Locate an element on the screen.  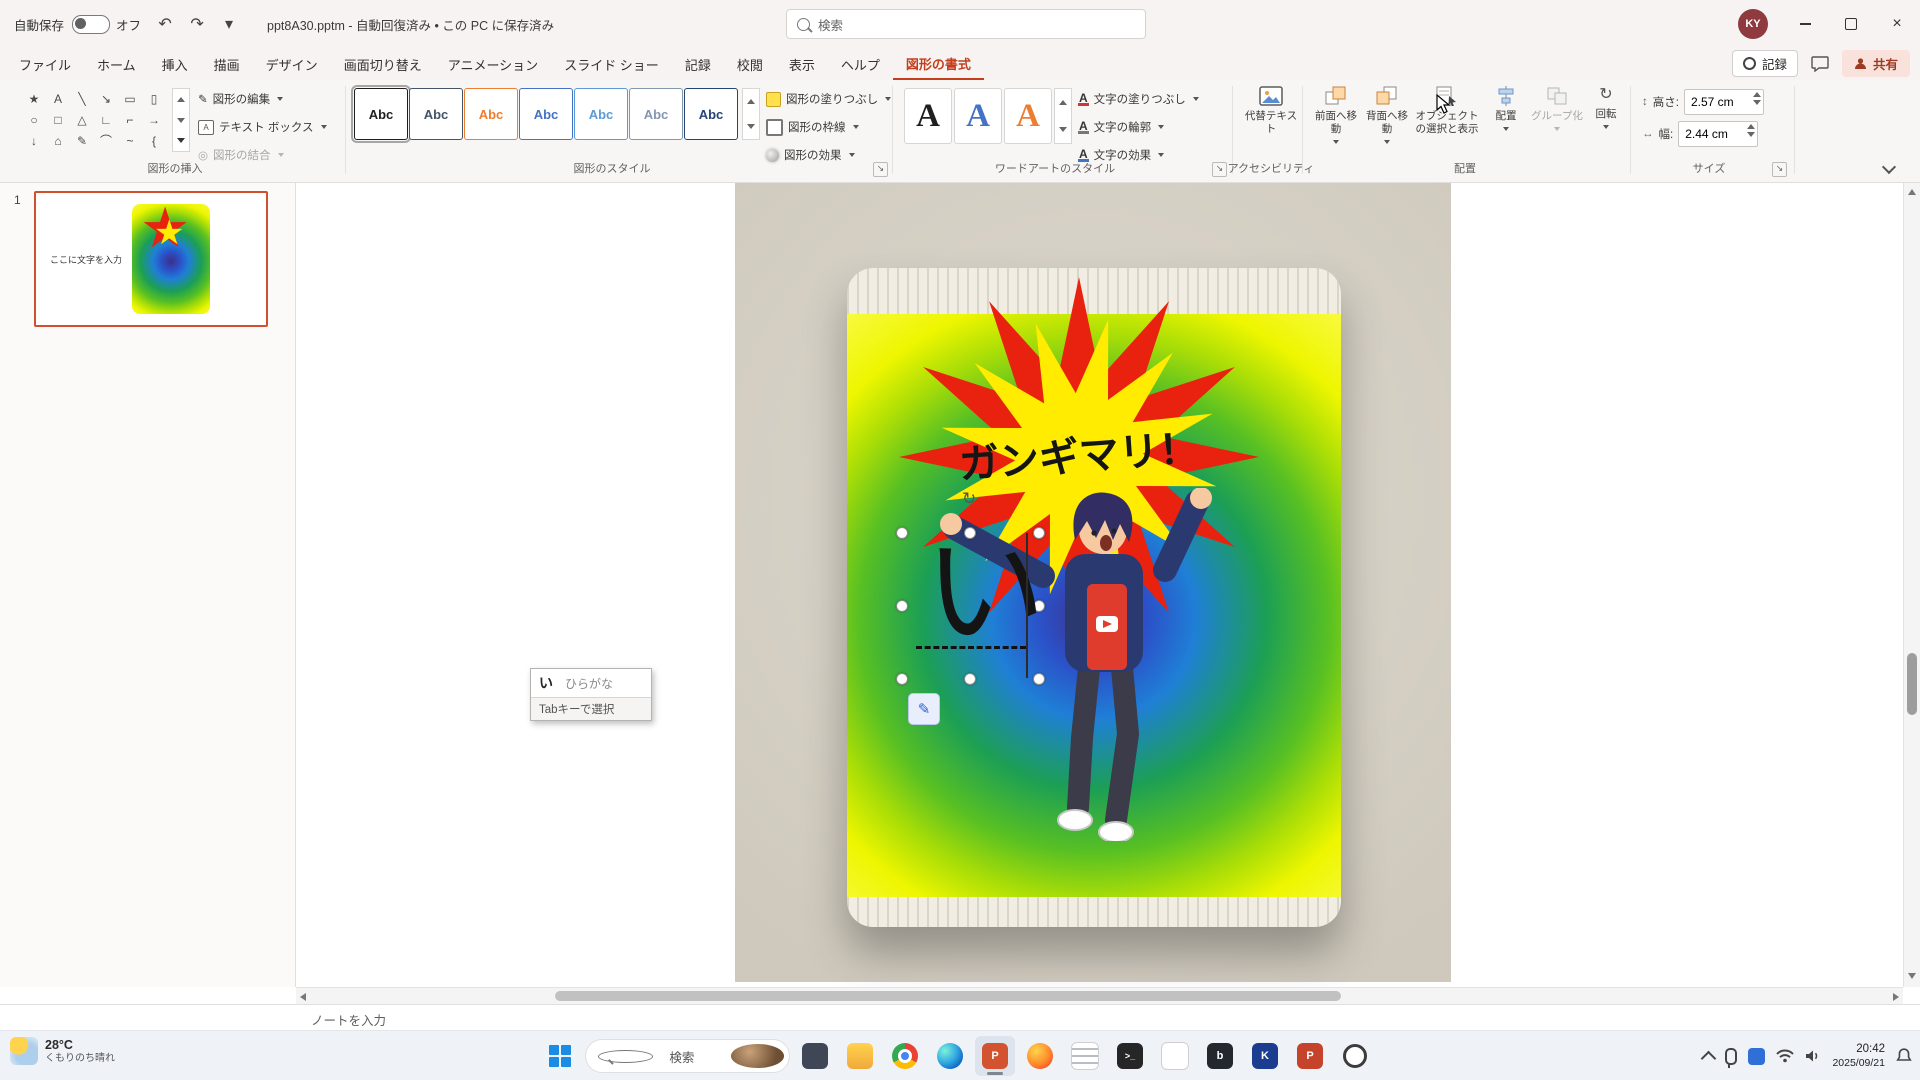
group-button: グループ化 is located at coordinates (1557, 125).